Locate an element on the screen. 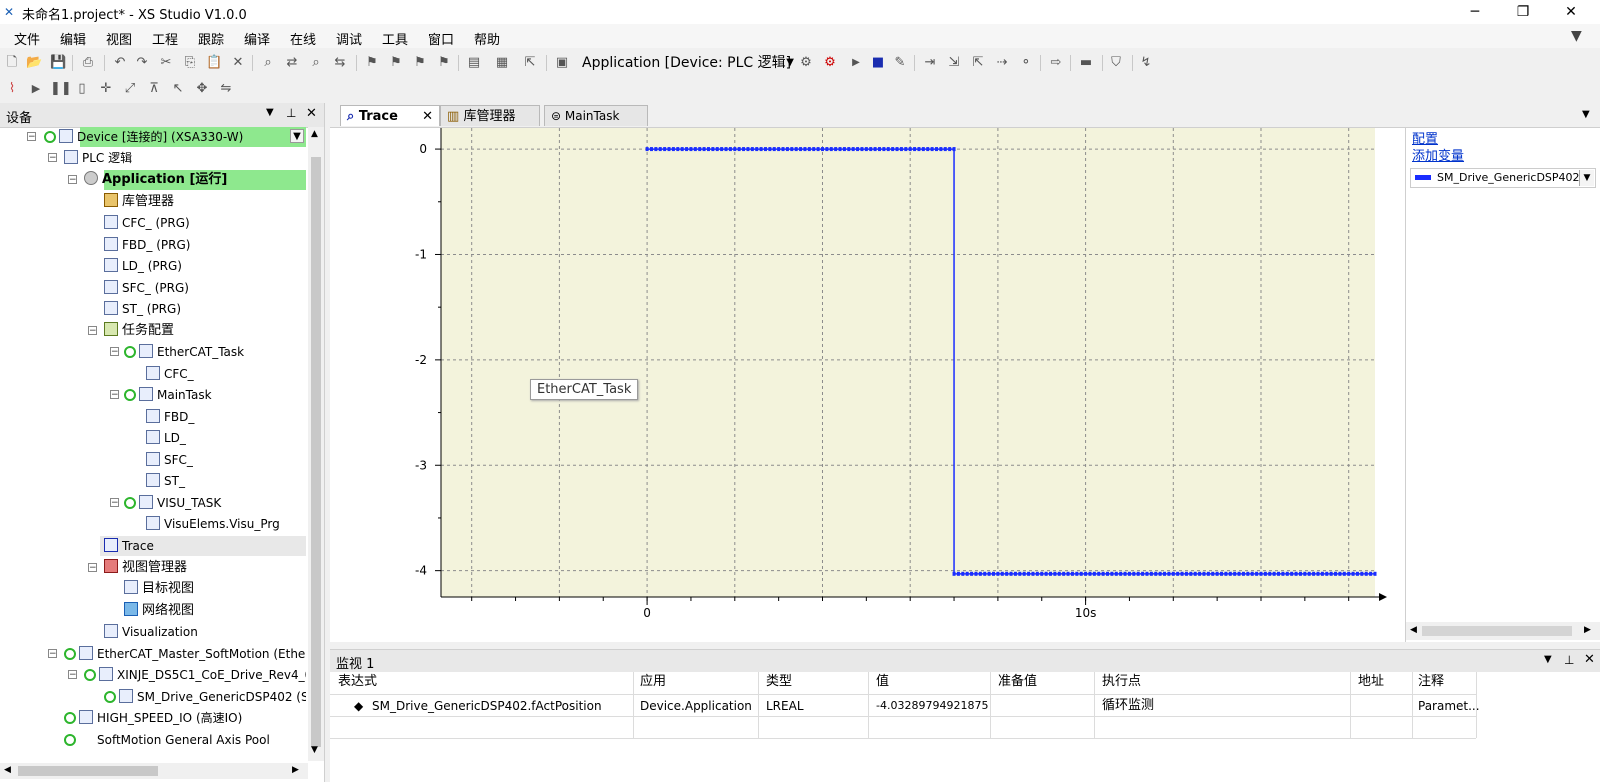 The height and width of the screenshot is (782, 1600). tree-item-ld-call: LD_ is located at coordinates (166, 438).